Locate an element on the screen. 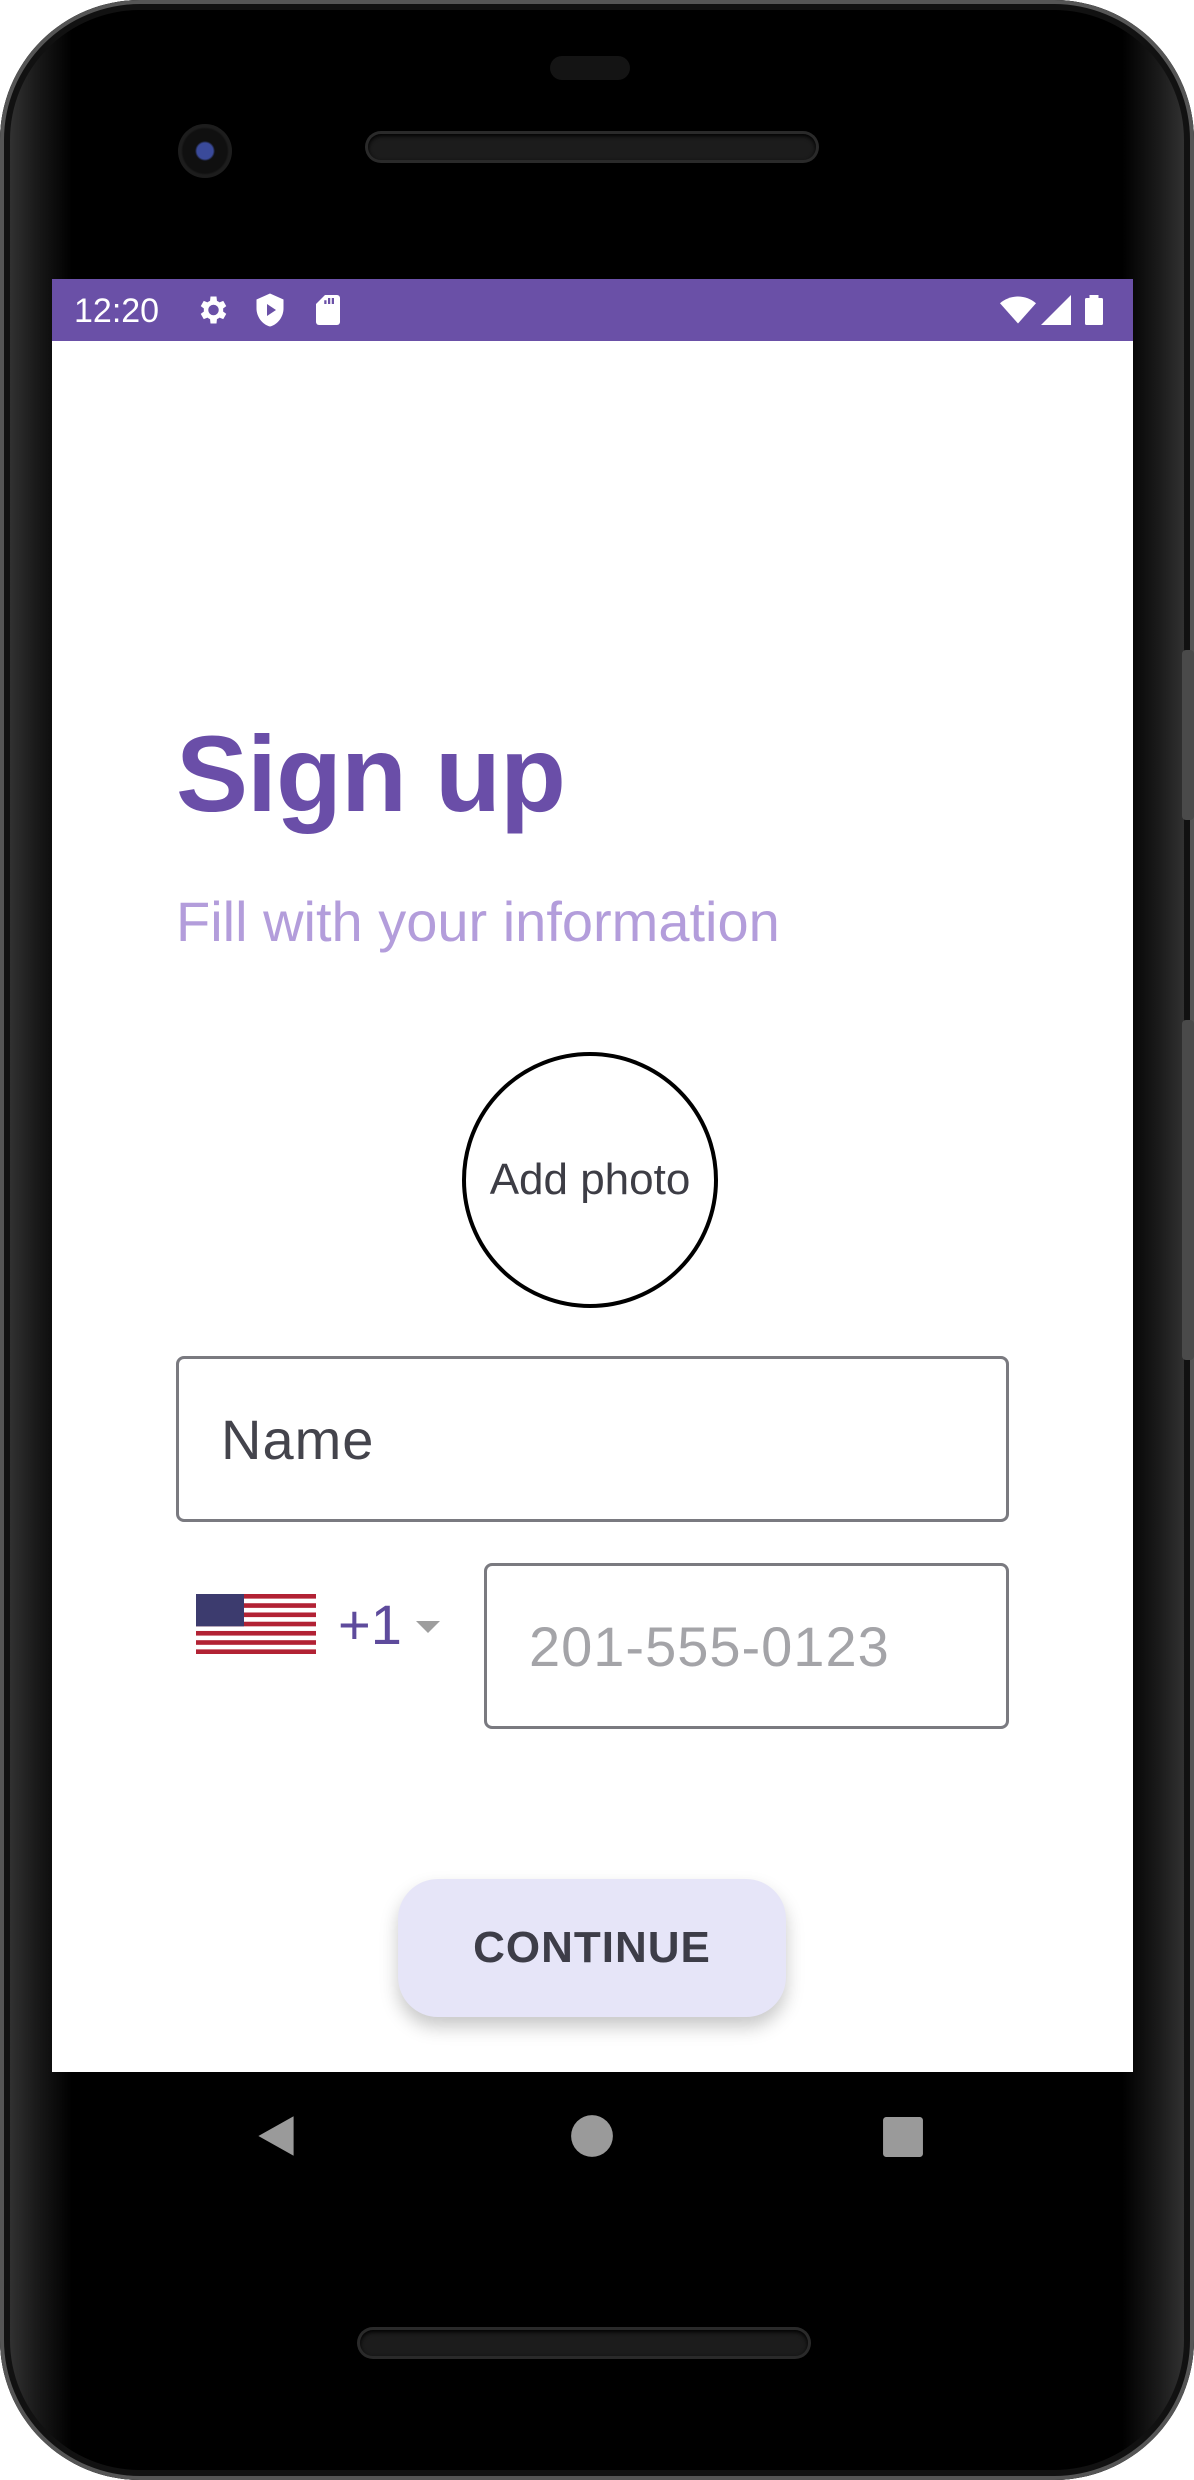 The height and width of the screenshot is (2480, 1194). dropdown-caret-icon is located at coordinates (427, 1627).